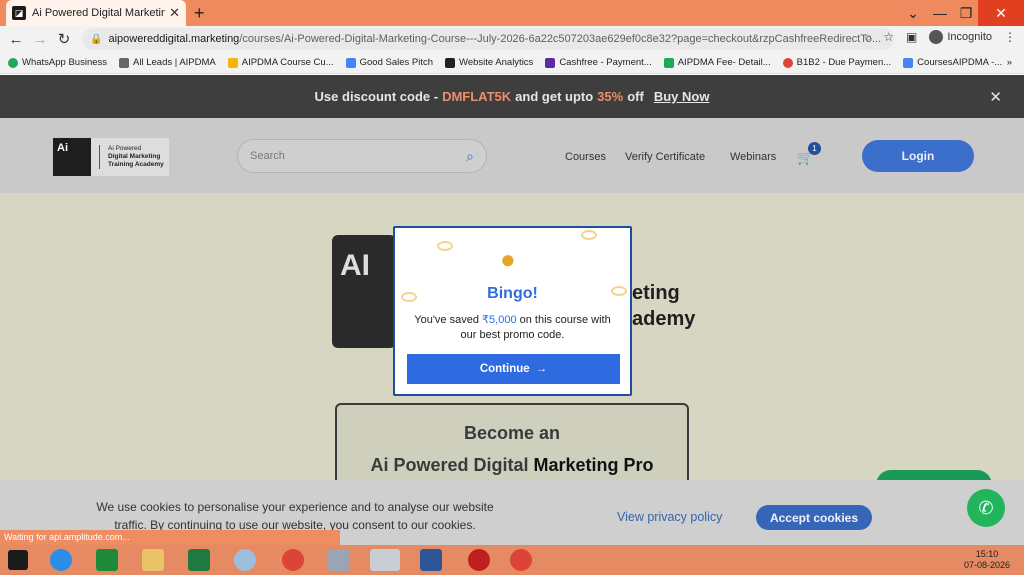 The width and height of the screenshot is (1024, 575). What do you see at coordinates (470, 156) in the screenshot?
I see `search-icon: ⌕` at bounding box center [470, 156].